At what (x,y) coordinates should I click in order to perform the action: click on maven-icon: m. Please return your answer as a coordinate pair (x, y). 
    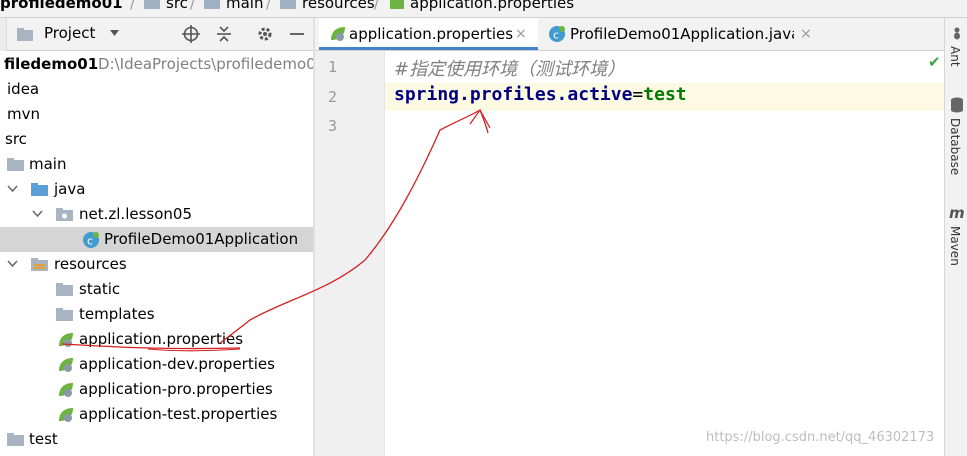
    Looking at the image, I should click on (957, 213).